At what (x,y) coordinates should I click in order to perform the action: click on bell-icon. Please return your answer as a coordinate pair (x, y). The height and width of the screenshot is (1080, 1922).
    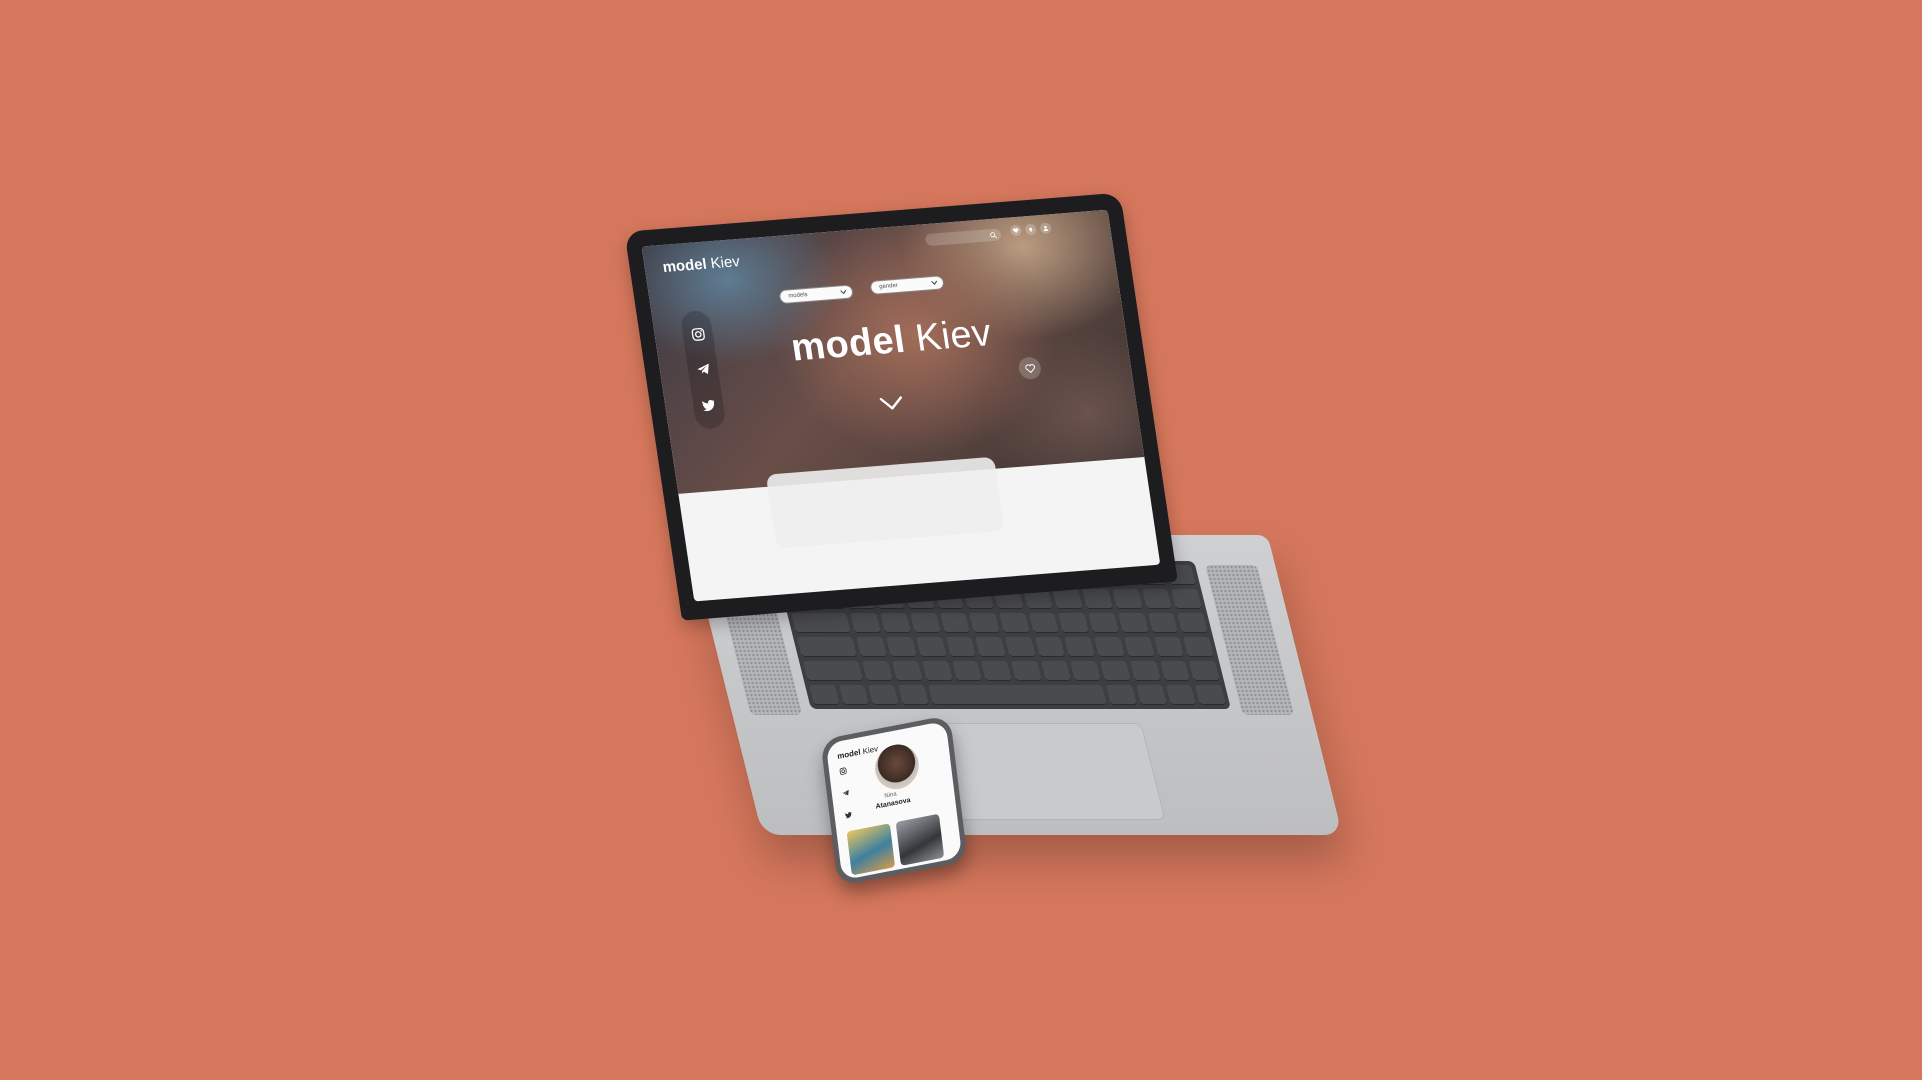
    Looking at the image, I should click on (1031, 230).